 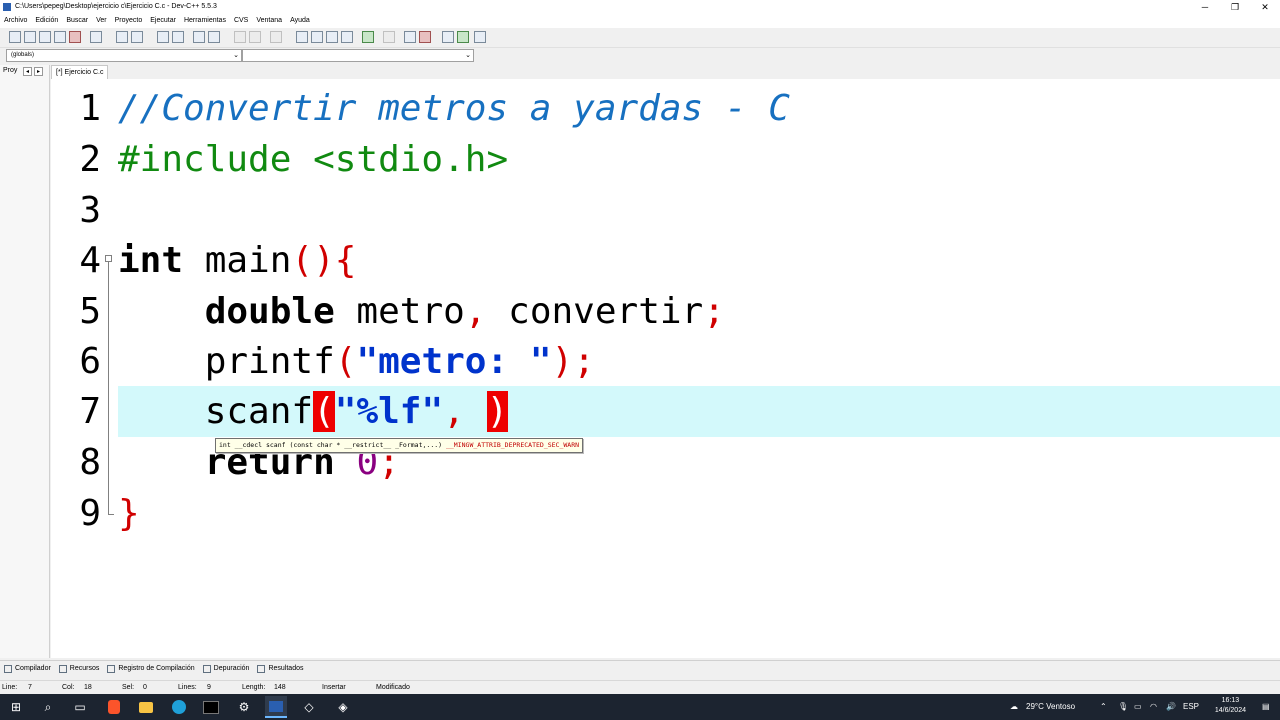 What do you see at coordinates (302, 37) in the screenshot?
I see `new-project-icon` at bounding box center [302, 37].